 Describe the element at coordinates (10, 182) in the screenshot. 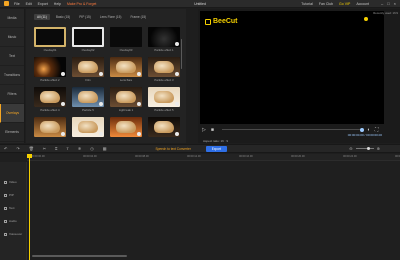

I see `track-video: Video` at that location.